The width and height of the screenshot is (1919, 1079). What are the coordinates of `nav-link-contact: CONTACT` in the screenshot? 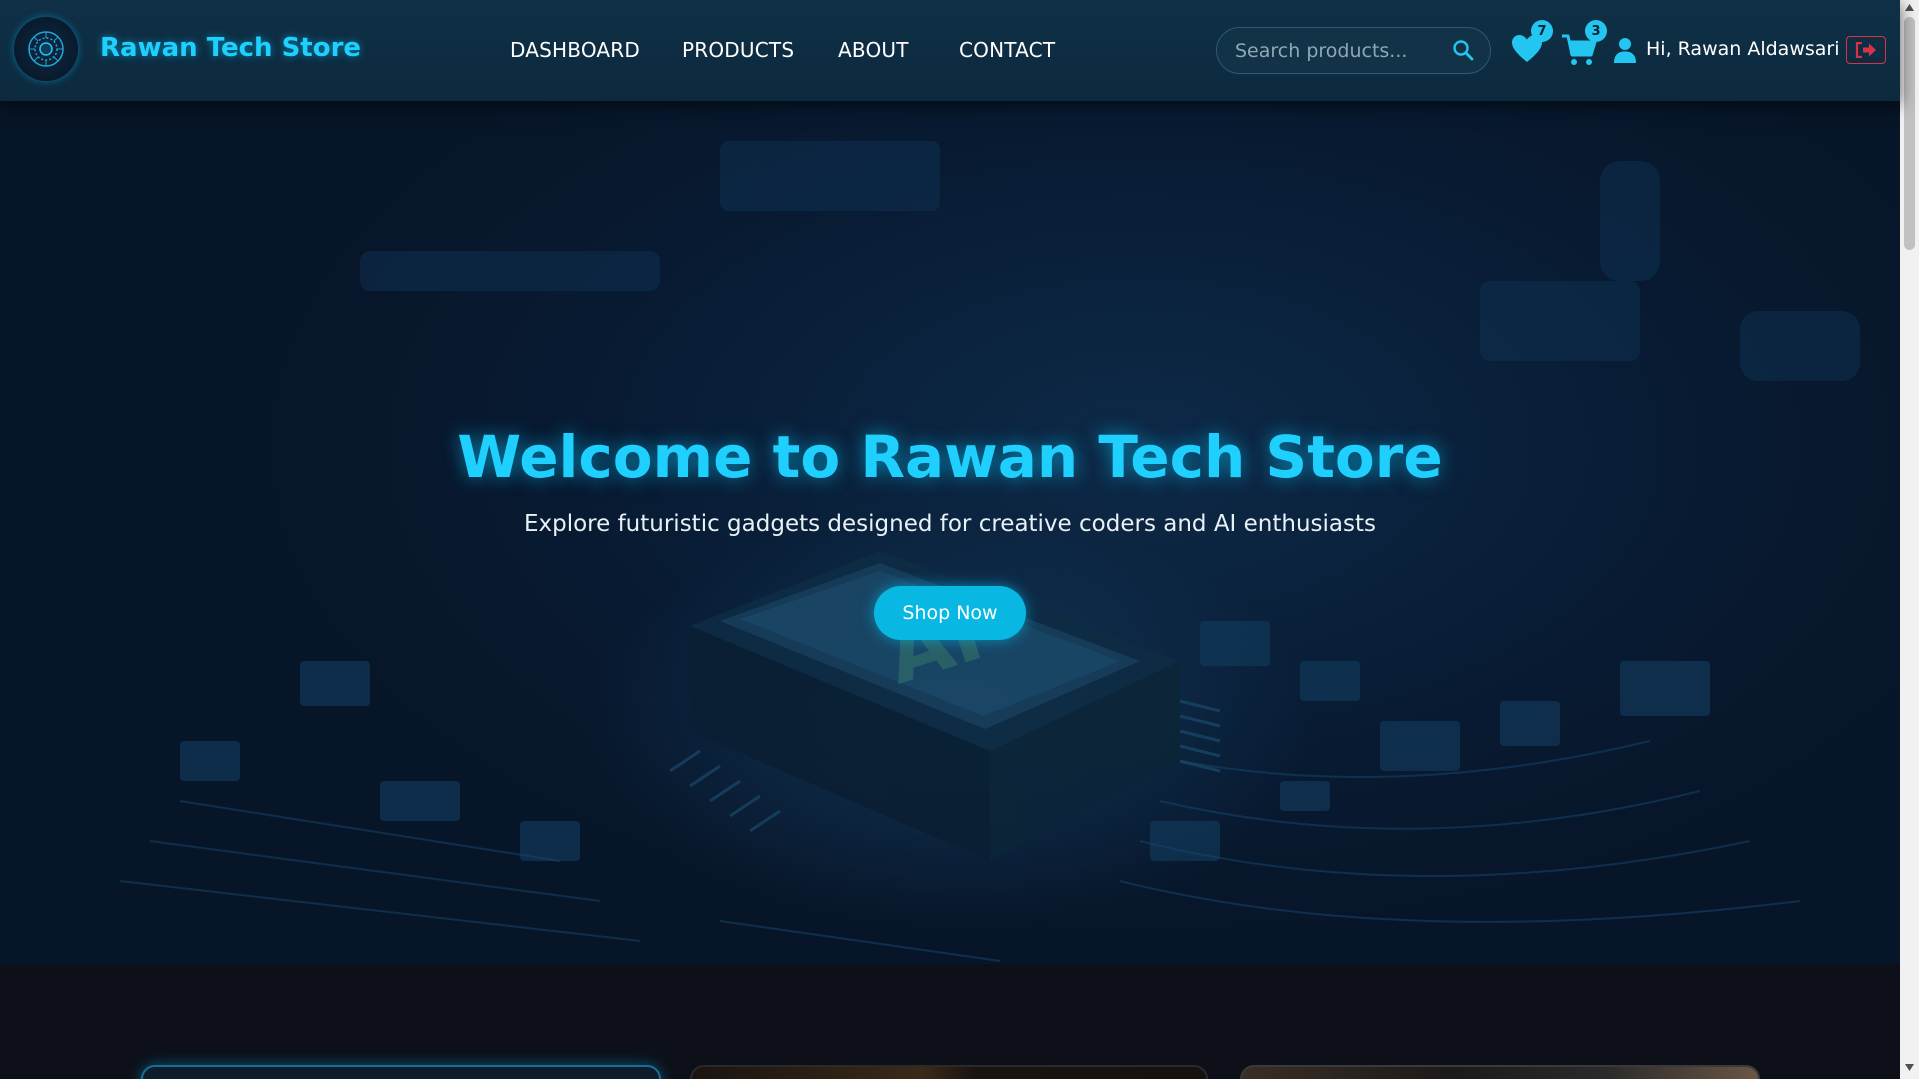 It's located at (1007, 50).